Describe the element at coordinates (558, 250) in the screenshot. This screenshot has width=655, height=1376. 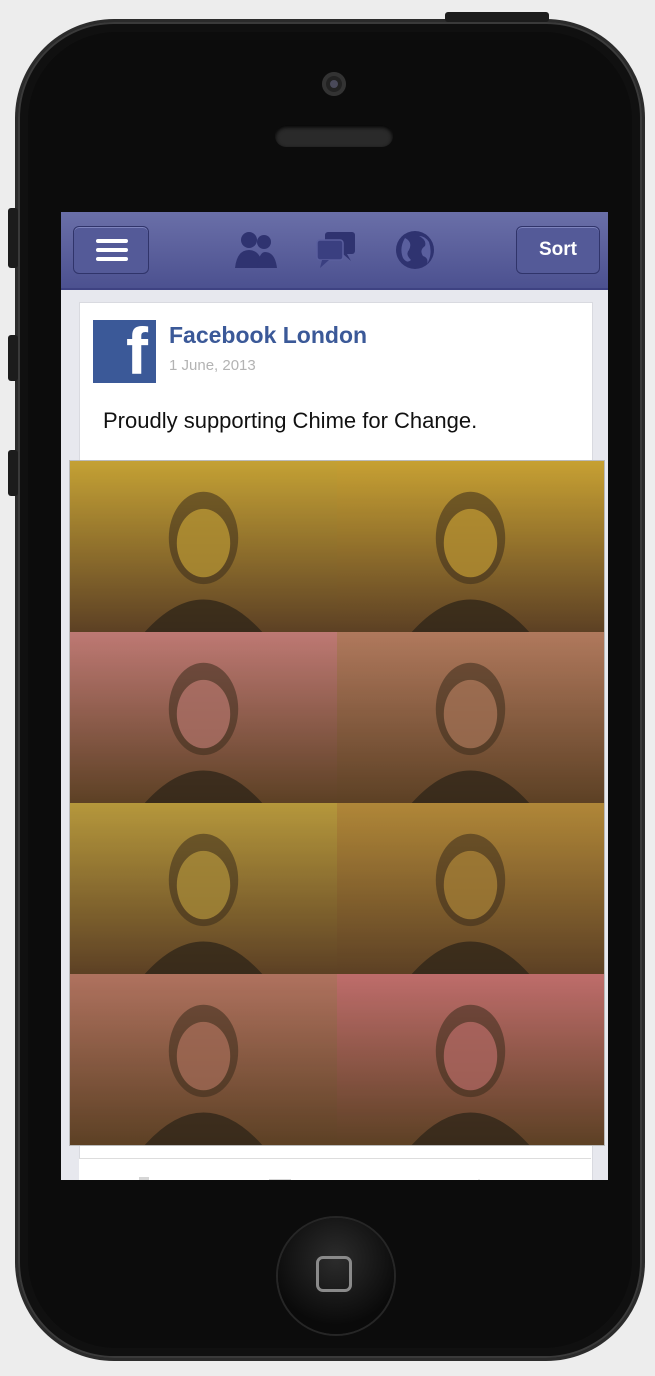
I see `sort-button: Sort` at that location.